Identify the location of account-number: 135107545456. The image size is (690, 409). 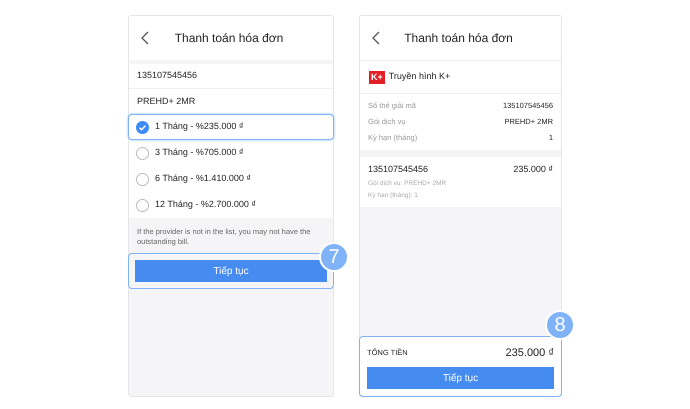
(231, 76).